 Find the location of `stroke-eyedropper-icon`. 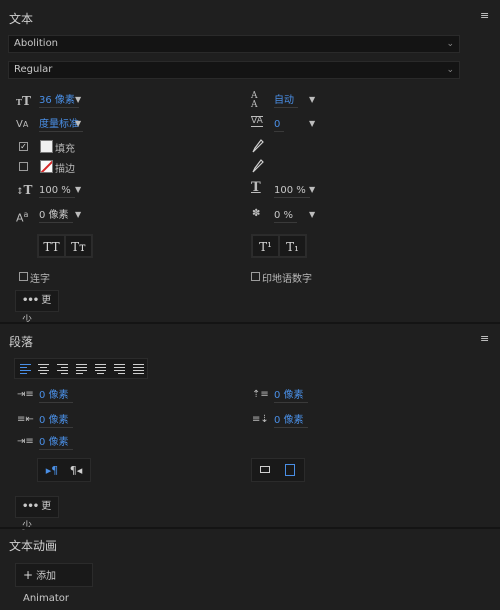

stroke-eyedropper-icon is located at coordinates (258, 166).